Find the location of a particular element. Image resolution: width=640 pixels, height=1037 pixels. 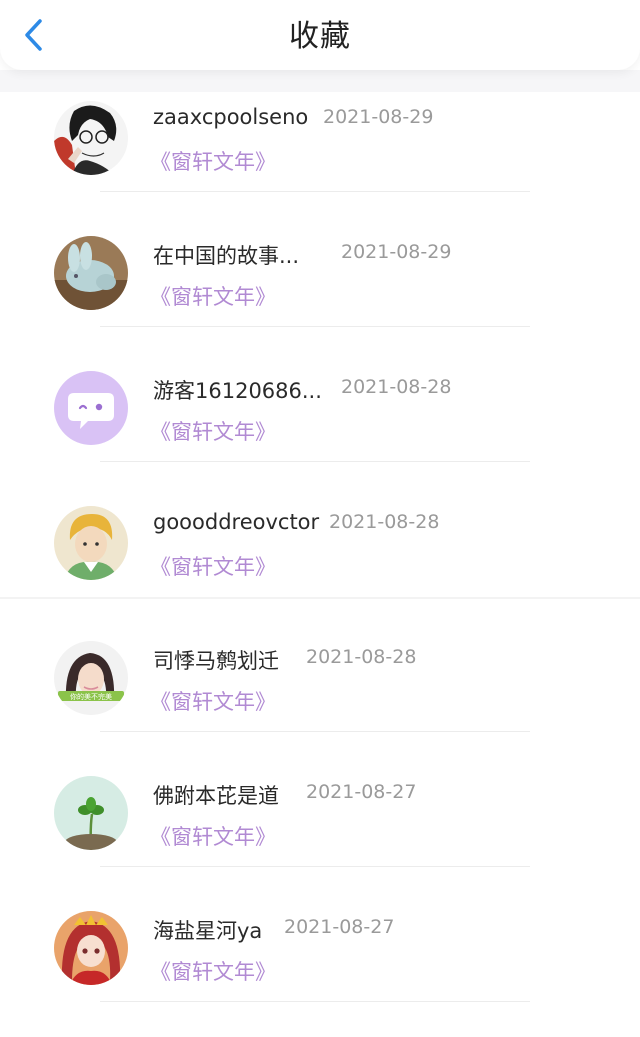

list-item: goooddreovctor 2021-08-28 《窗轩文年》 is located at coordinates (320, 564).